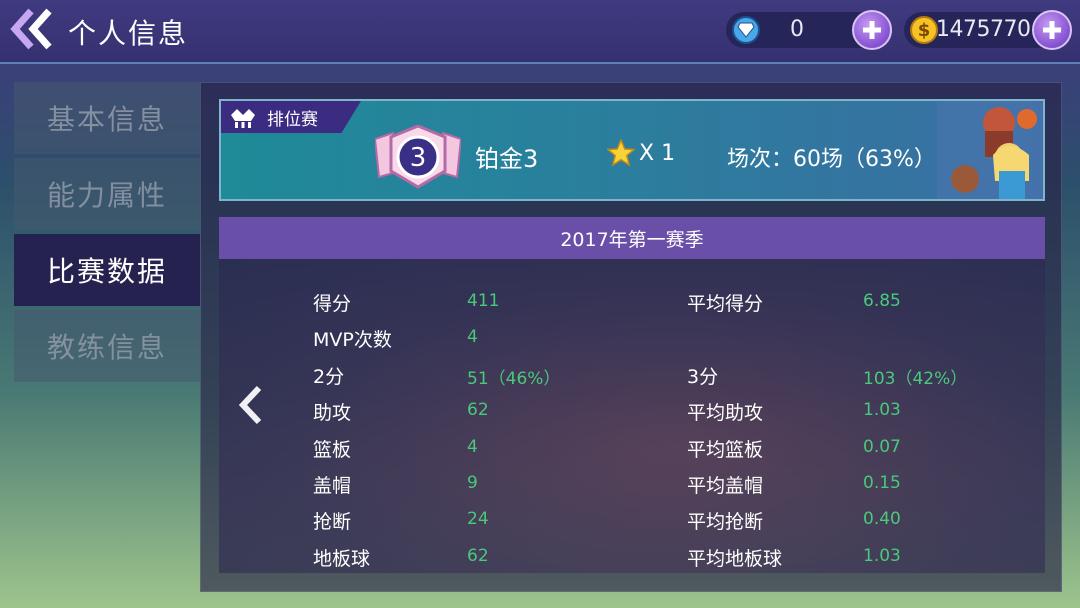 This screenshot has width=1080, height=608. Describe the element at coordinates (332, 304) in the screenshot. I see `stat-label: 得分` at that location.